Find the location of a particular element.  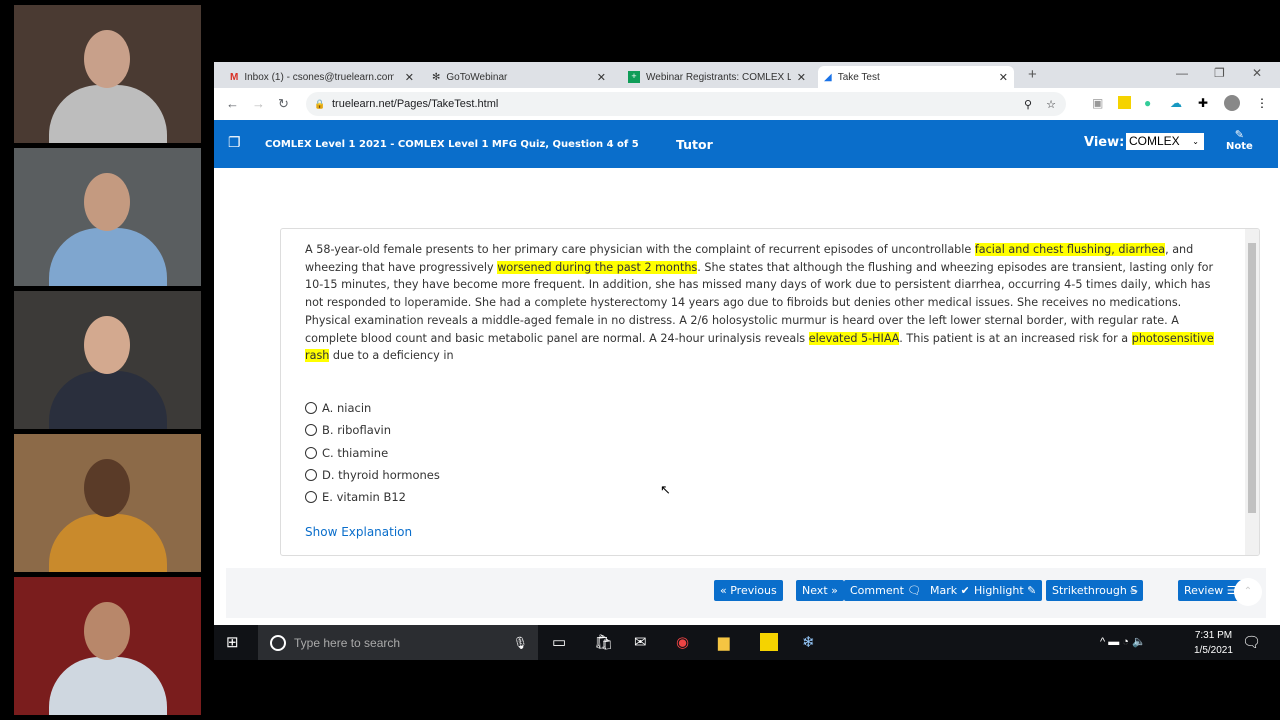

task-view-icon: ▭ is located at coordinates (559, 642).